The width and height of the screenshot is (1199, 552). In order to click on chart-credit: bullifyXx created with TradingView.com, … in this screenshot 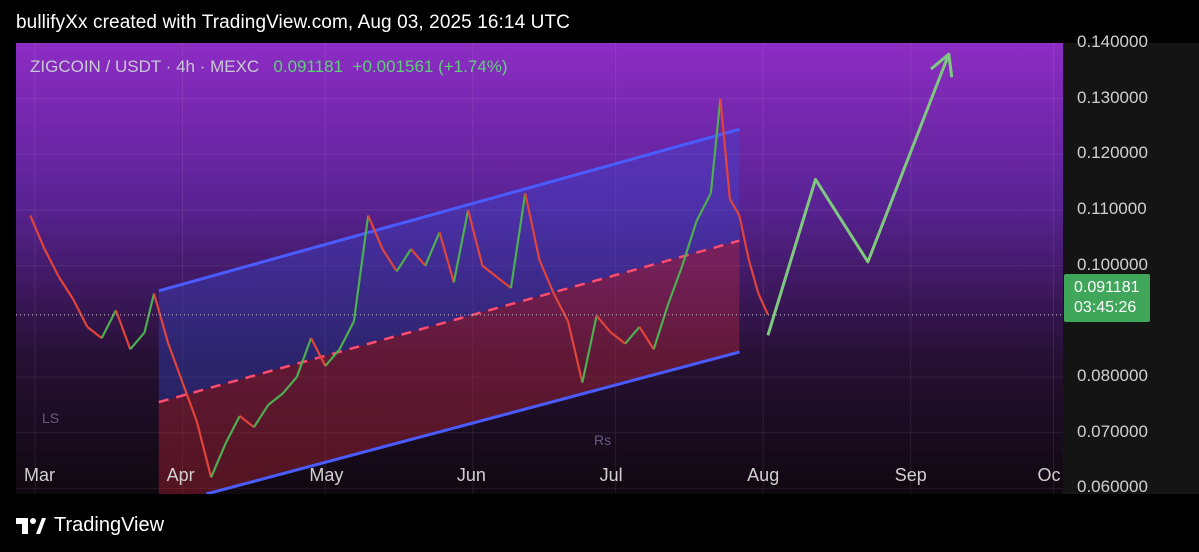, I will do `click(293, 22)`.